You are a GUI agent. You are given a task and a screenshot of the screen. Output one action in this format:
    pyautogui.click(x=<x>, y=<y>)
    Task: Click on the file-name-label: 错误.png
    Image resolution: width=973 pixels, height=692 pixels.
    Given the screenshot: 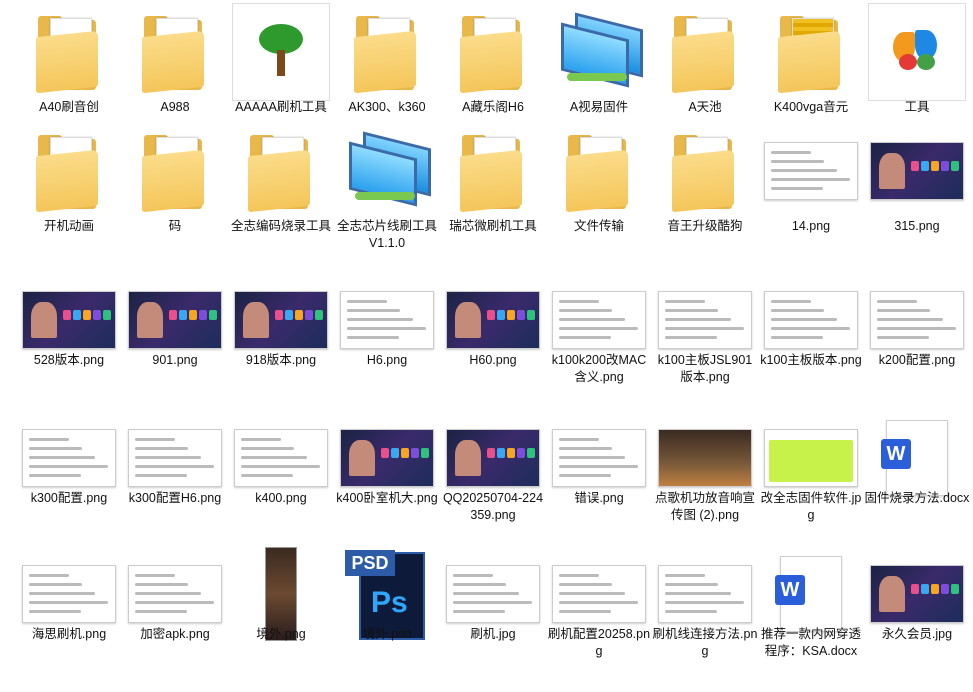 What is the action you would take?
    pyautogui.click(x=599, y=498)
    